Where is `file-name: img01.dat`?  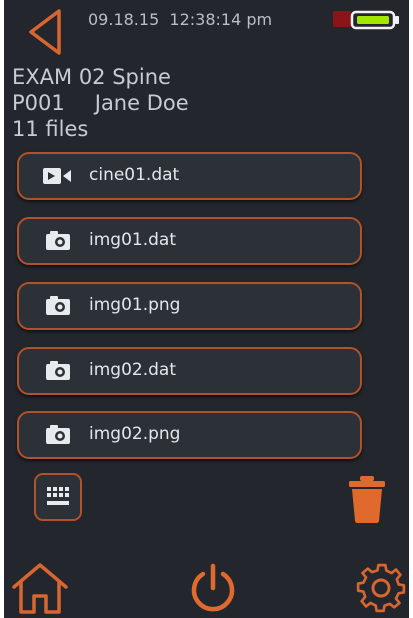 file-name: img01.dat is located at coordinates (132, 240).